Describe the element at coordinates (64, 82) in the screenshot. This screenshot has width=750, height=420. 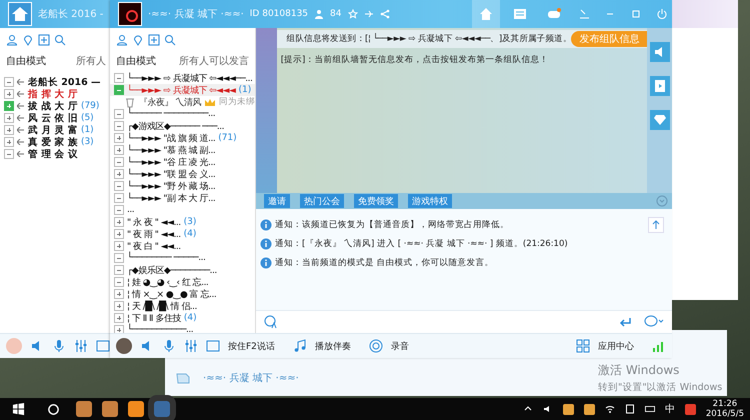
I see `channel-name: 老船长 2016 —` at that location.